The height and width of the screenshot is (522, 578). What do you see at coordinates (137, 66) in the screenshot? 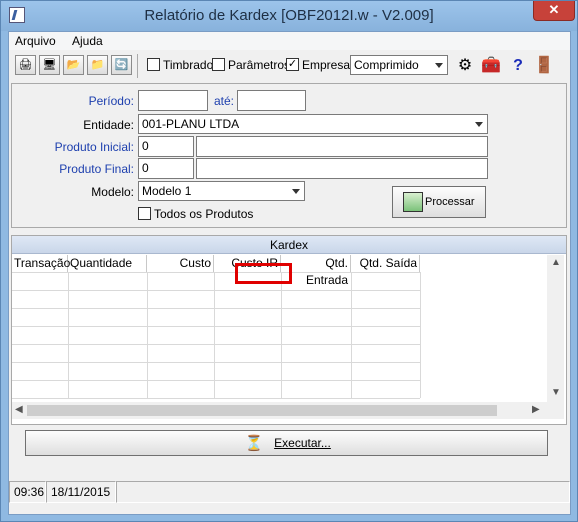
I see `toolbar-separator` at bounding box center [137, 66].